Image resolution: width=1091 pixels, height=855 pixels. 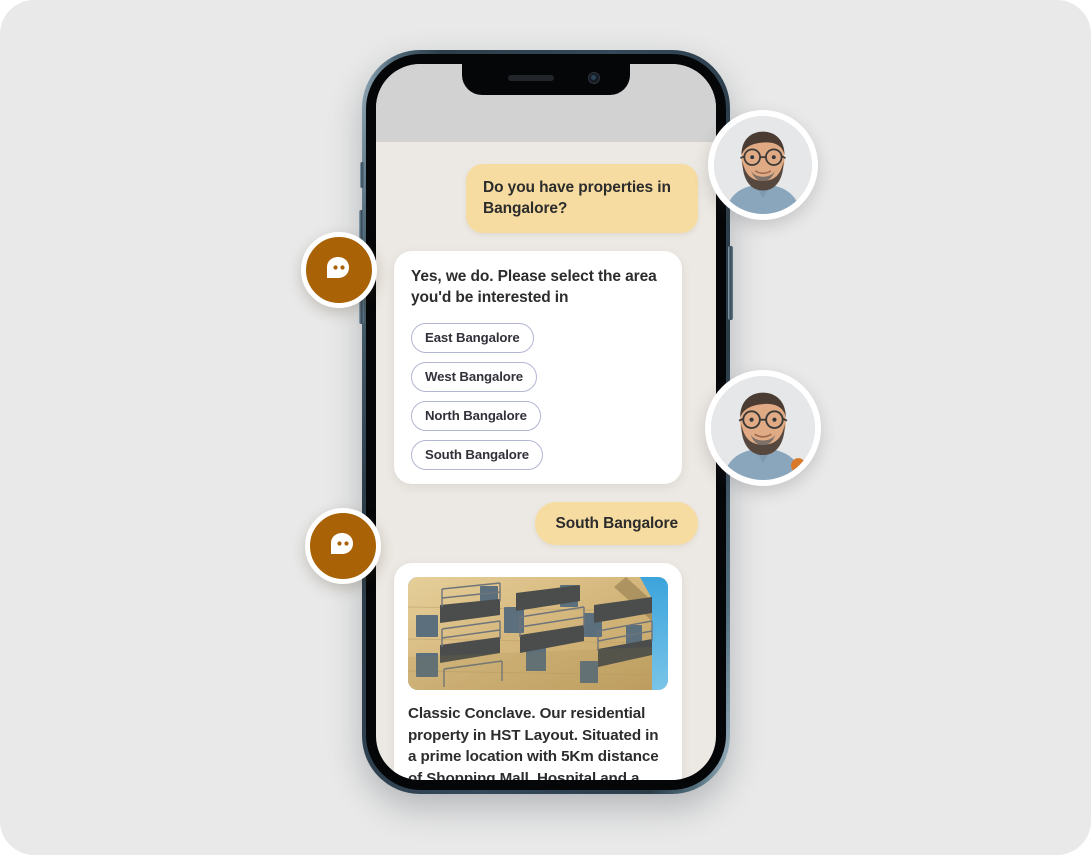 I want to click on phone-notch, so click(x=546, y=79).